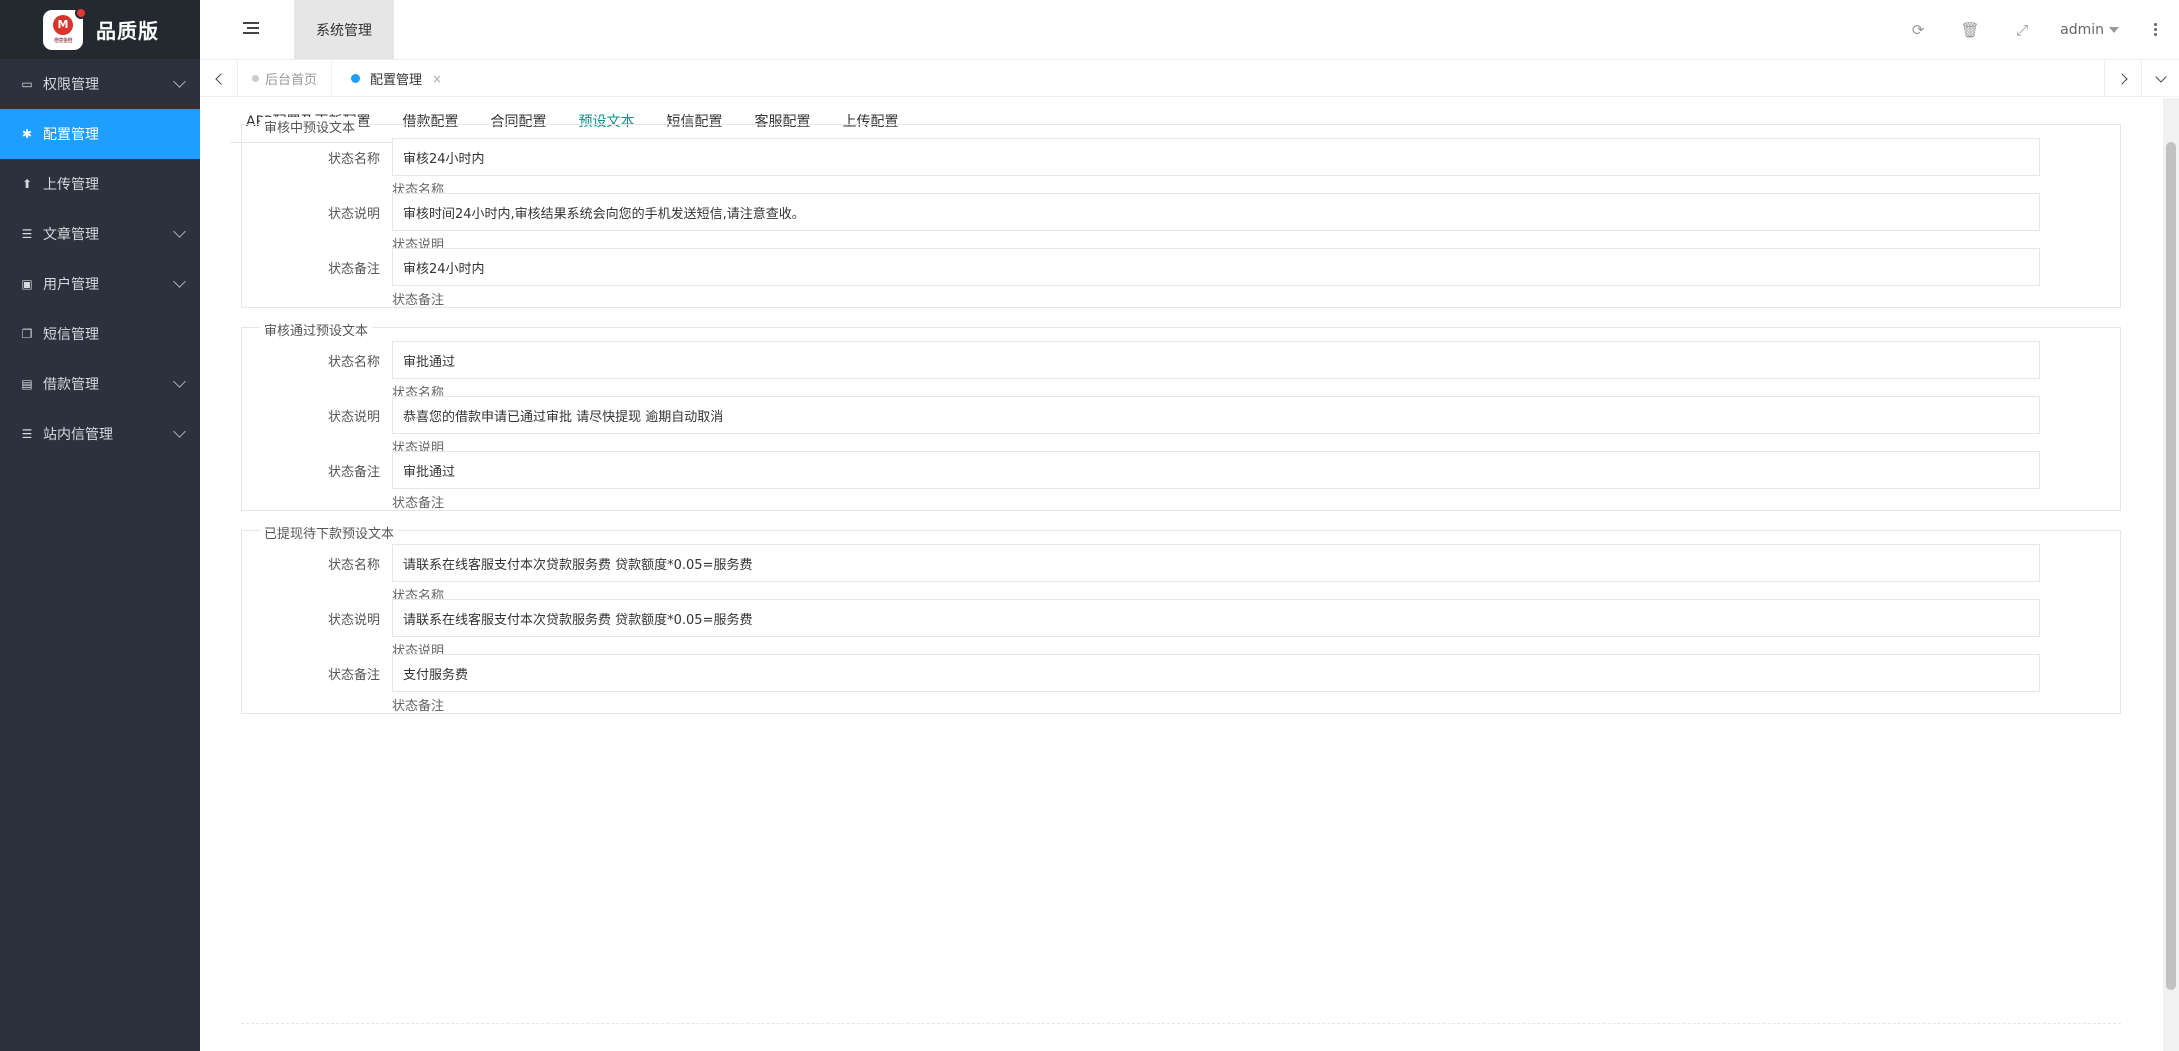 Image resolution: width=2179 pixels, height=1051 pixels. Describe the element at coordinates (71, 284) in the screenshot. I see `sidebar-item-label: 用户管理` at that location.